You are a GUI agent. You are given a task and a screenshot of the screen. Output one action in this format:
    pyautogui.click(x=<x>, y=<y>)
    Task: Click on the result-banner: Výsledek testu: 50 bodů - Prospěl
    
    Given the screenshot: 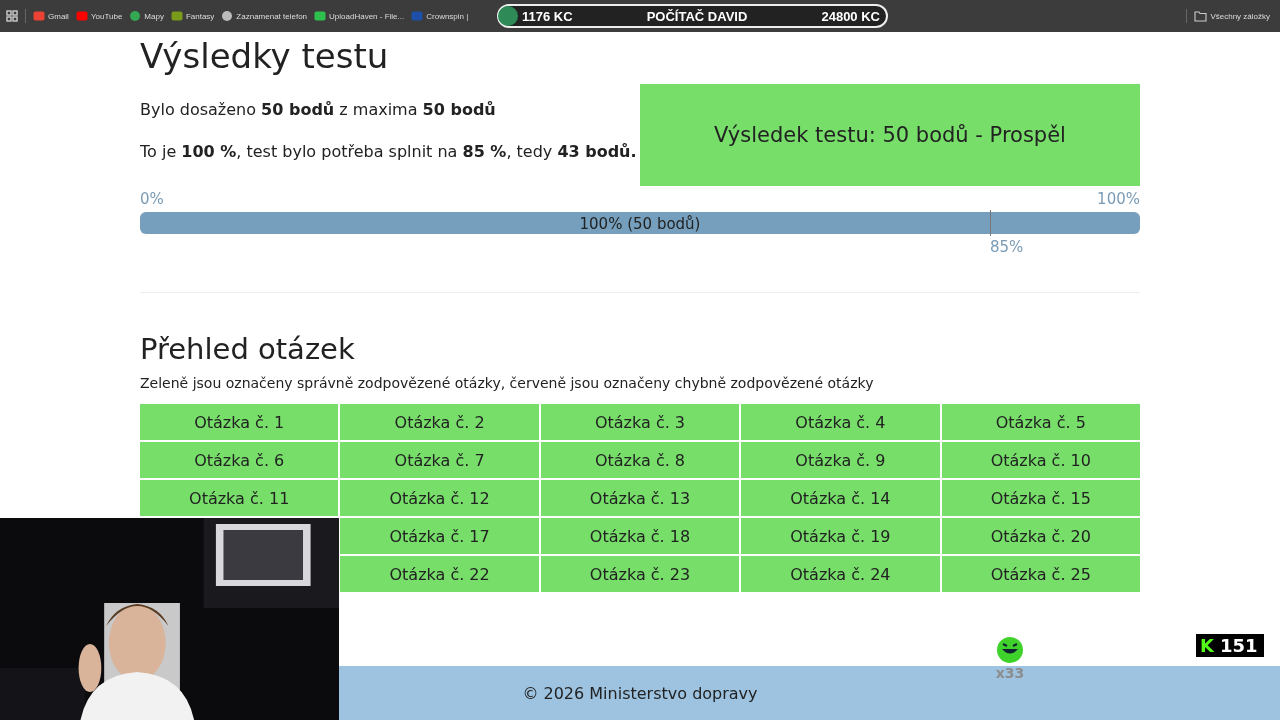 What is the action you would take?
    pyautogui.click(x=890, y=135)
    